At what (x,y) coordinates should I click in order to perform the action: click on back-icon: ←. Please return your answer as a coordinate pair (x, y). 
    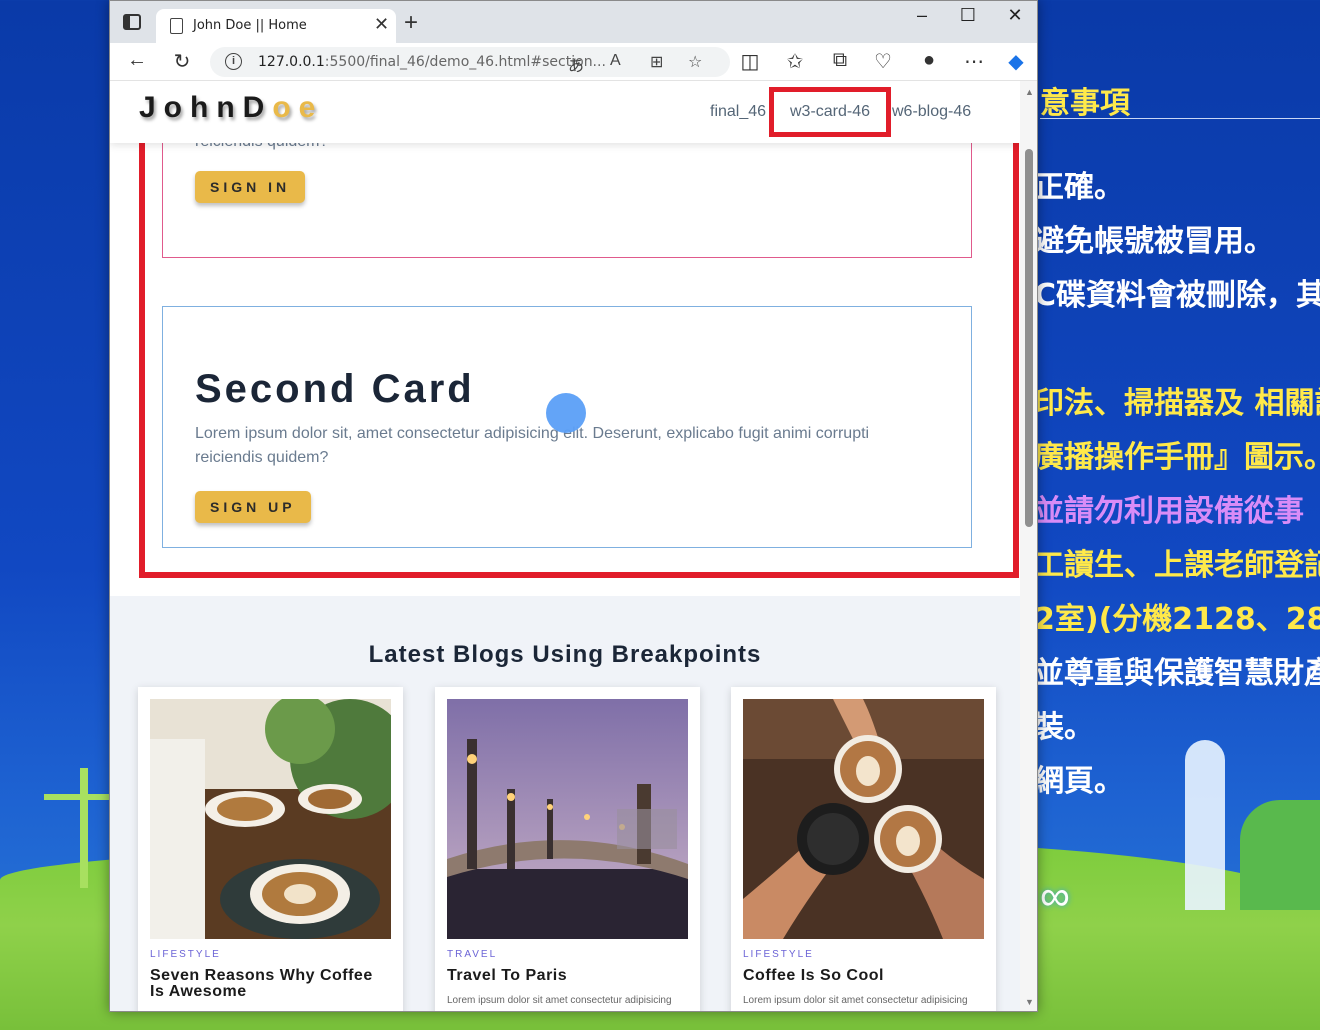
    Looking at the image, I should click on (137, 60).